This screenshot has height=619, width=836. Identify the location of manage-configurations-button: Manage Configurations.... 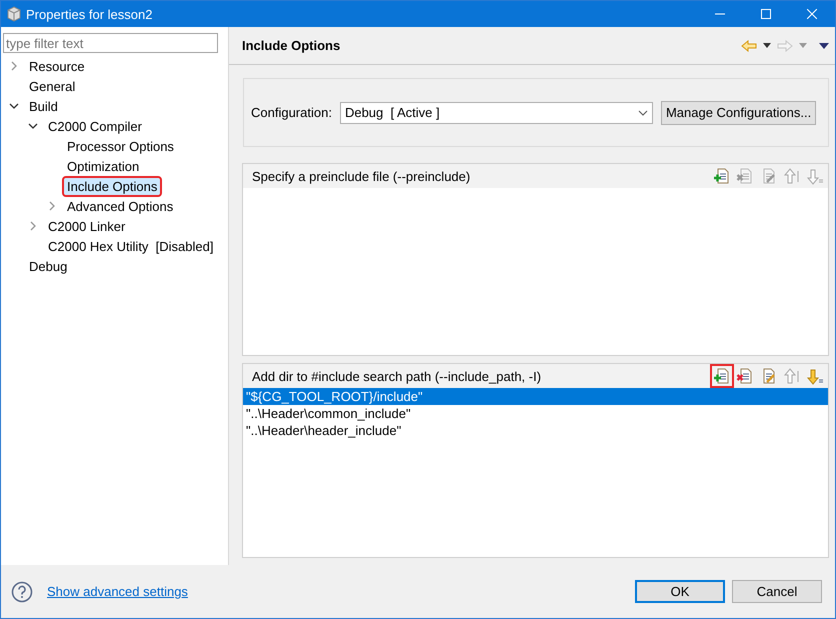
(738, 112).